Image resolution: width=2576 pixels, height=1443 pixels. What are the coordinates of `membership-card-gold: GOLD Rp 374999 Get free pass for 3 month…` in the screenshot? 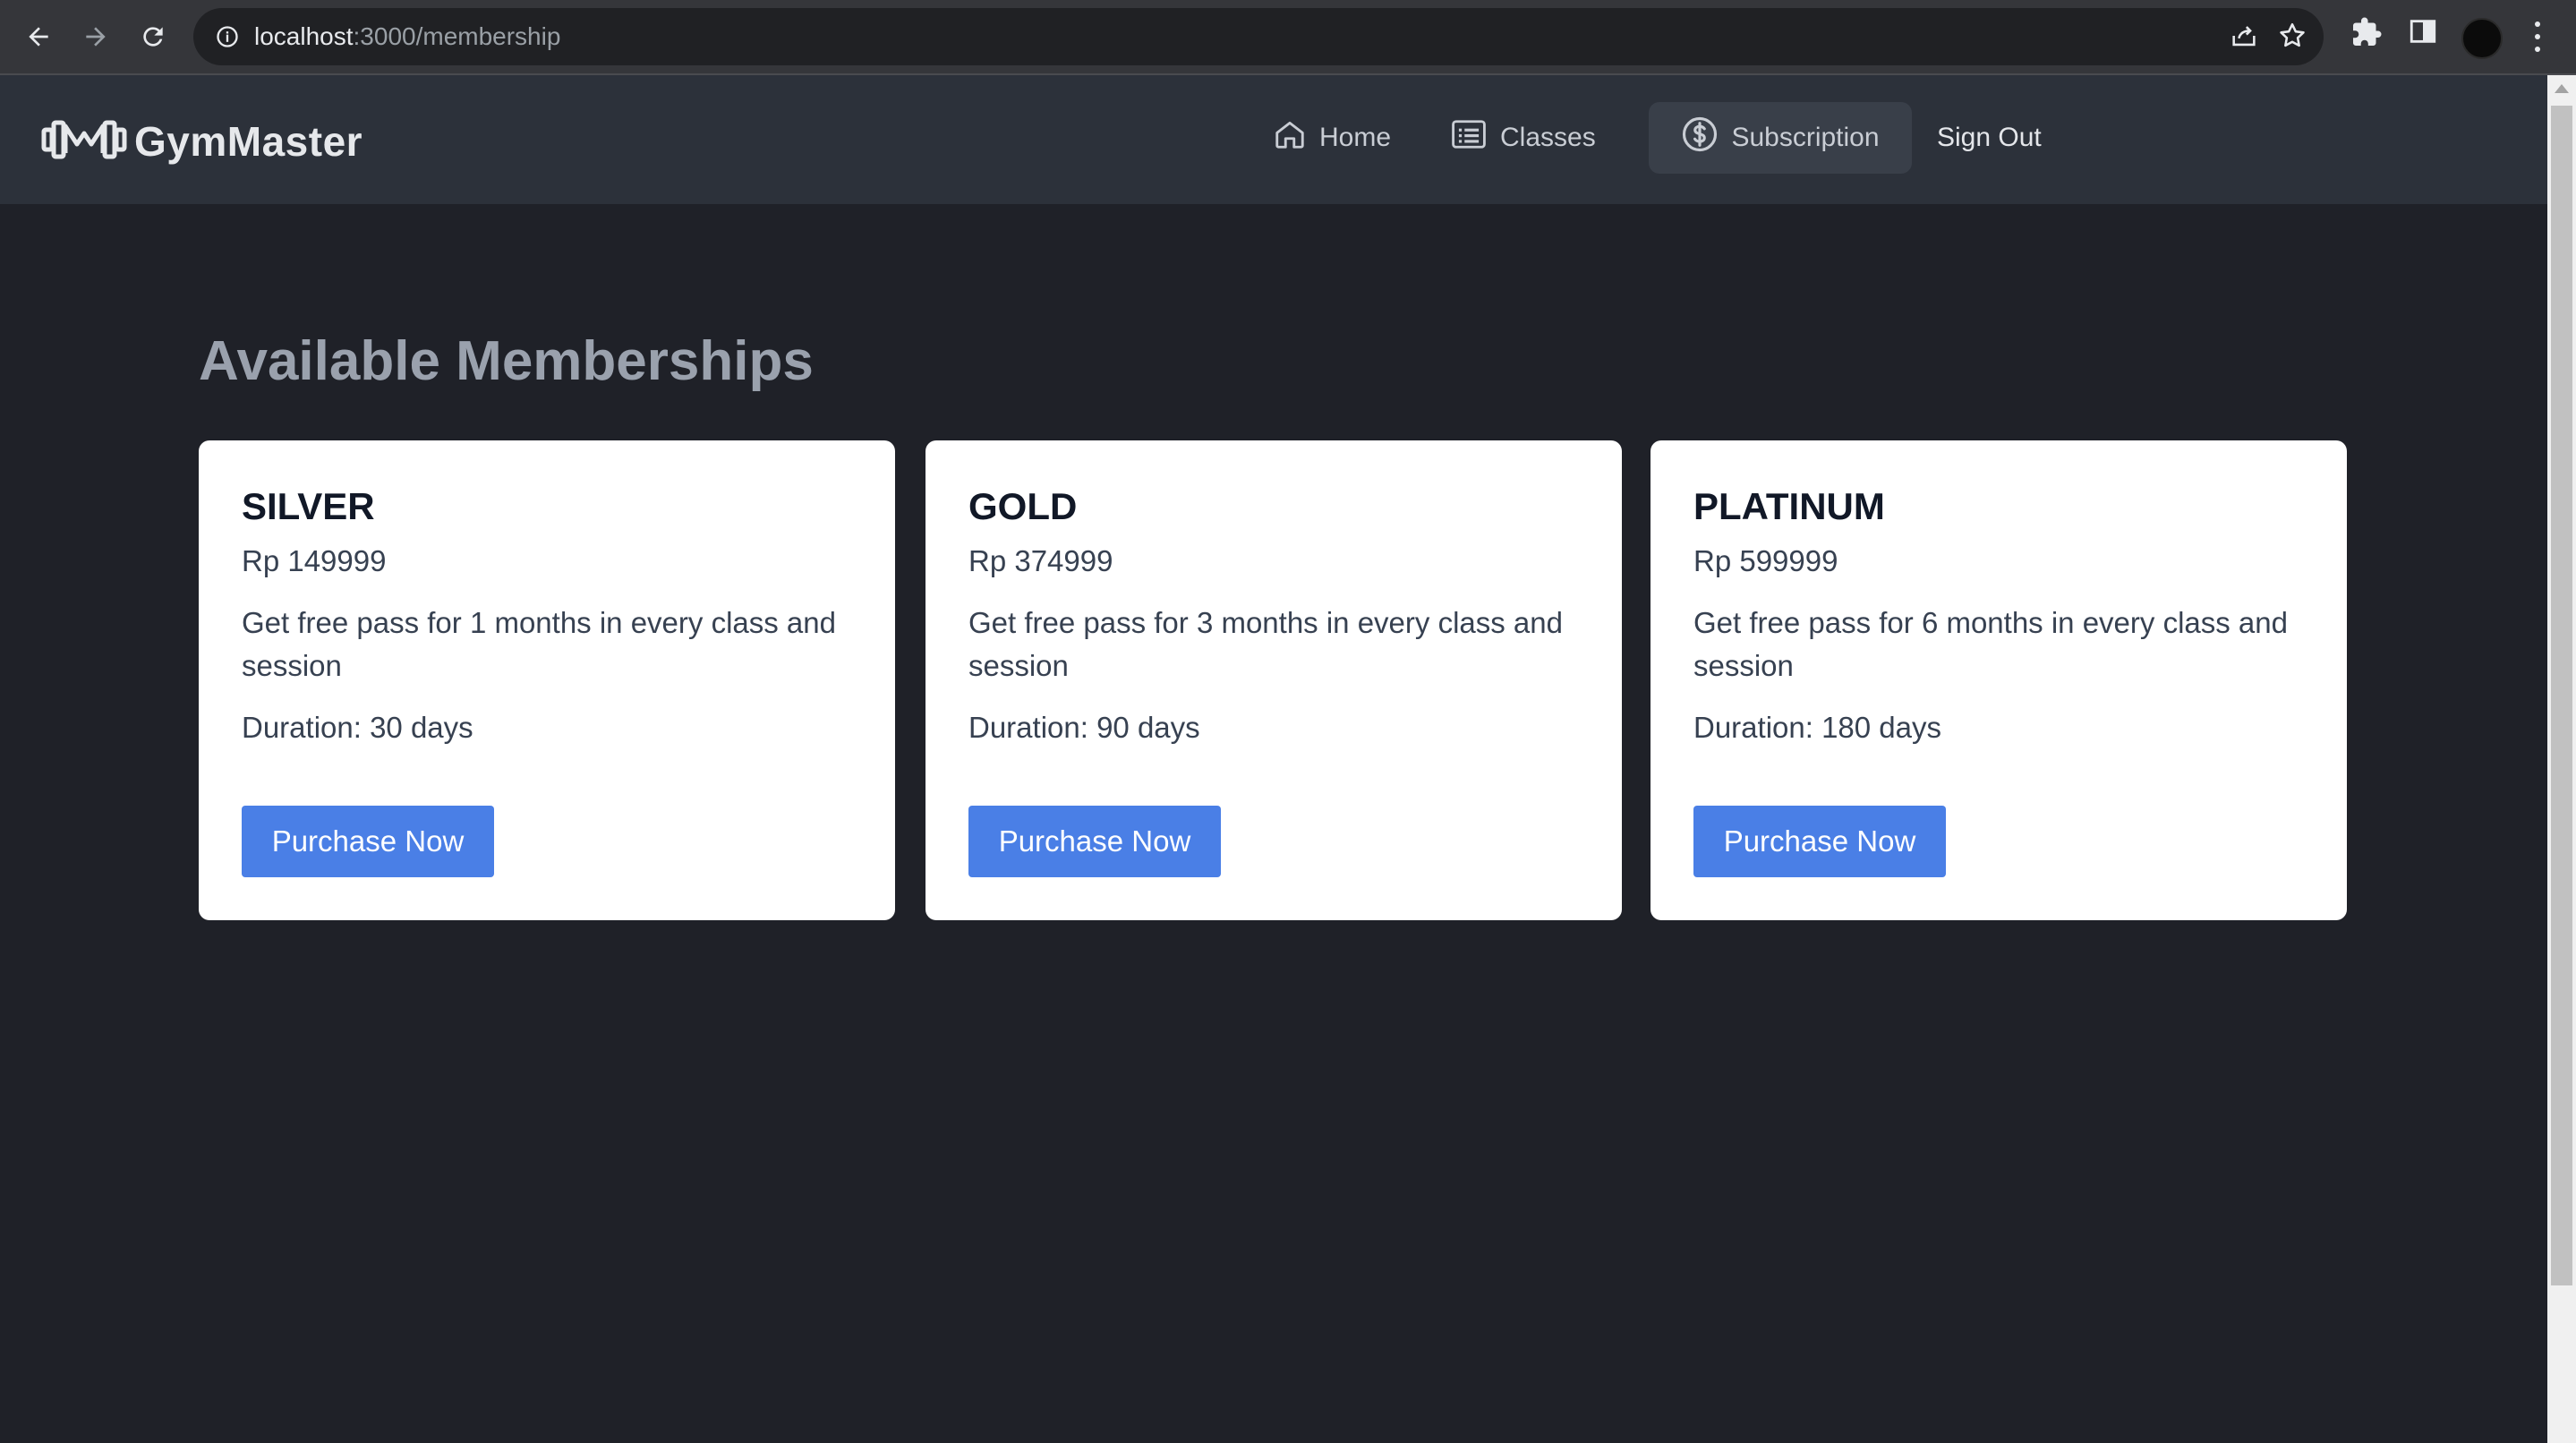 It's located at (1273, 680).